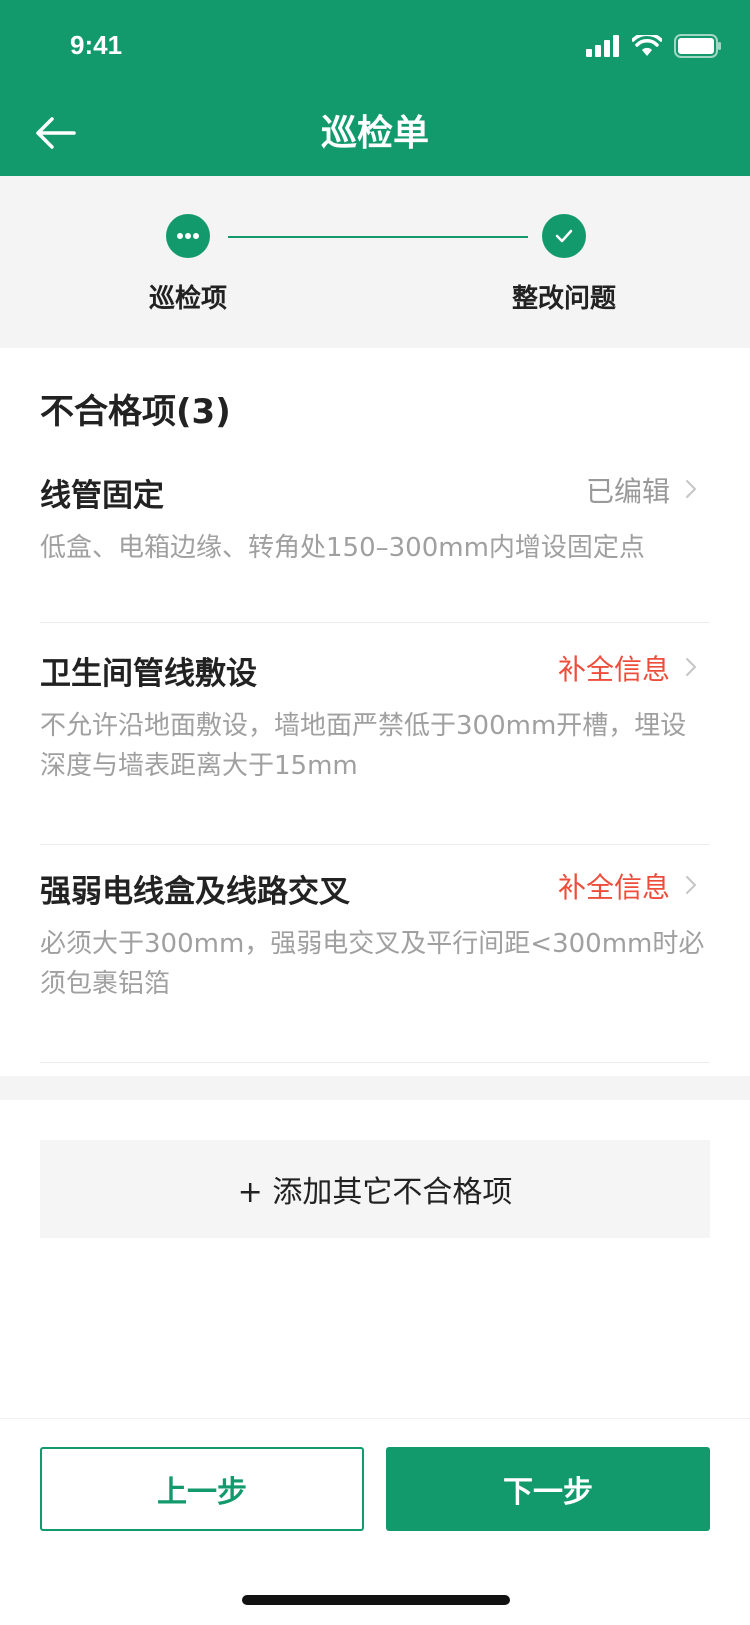 The height and width of the screenshot is (1625, 750). I want to click on signal-icon, so click(602, 46).